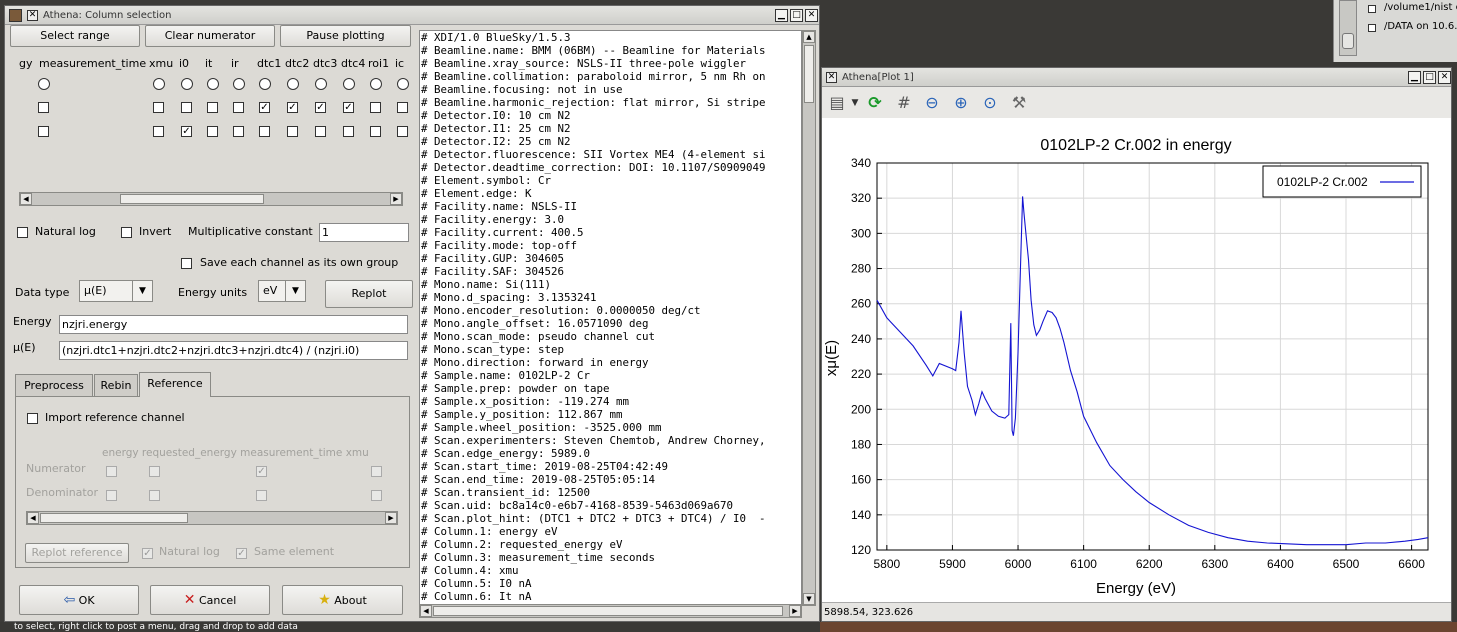 The height and width of the screenshot is (632, 1457). What do you see at coordinates (186, 131) in the screenshot?
I see `denominator-checkbox: ✓` at bounding box center [186, 131].